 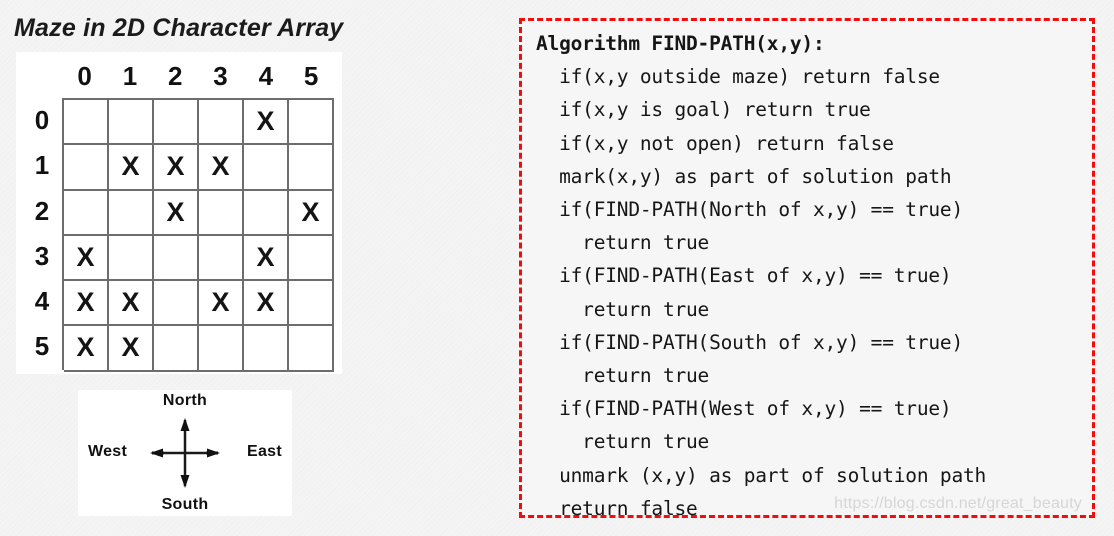 I want to click on compass-cross-arrows-icon, so click(x=185, y=453).